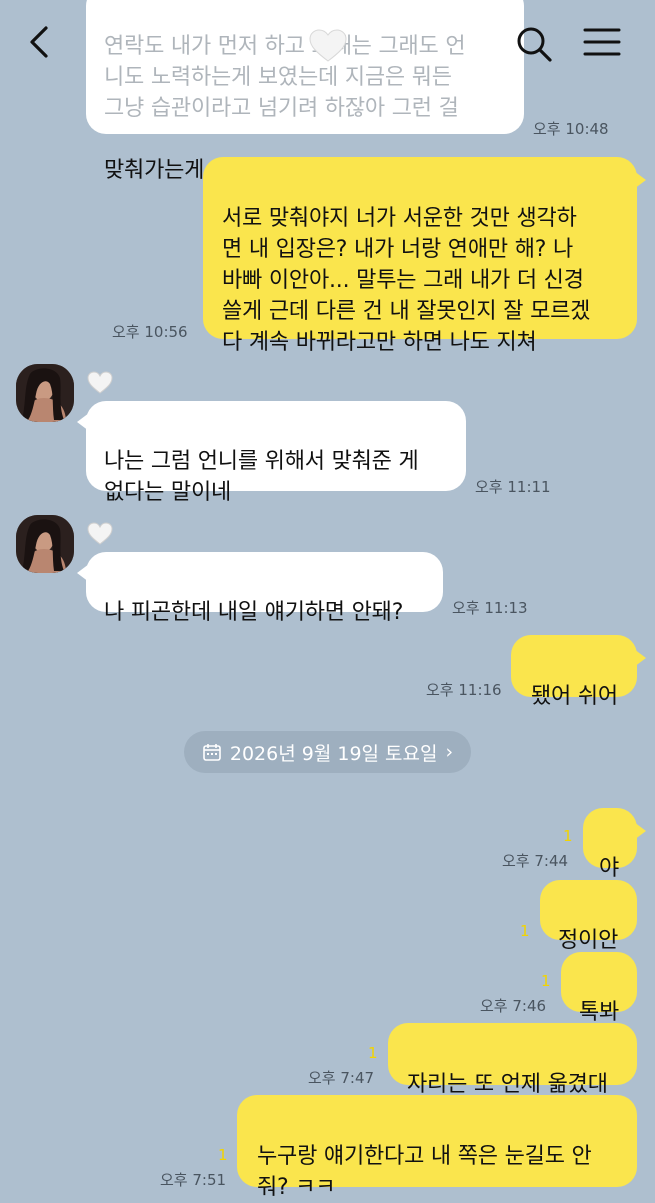 The image size is (655, 1203). I want to click on menu-button, so click(602, 43).